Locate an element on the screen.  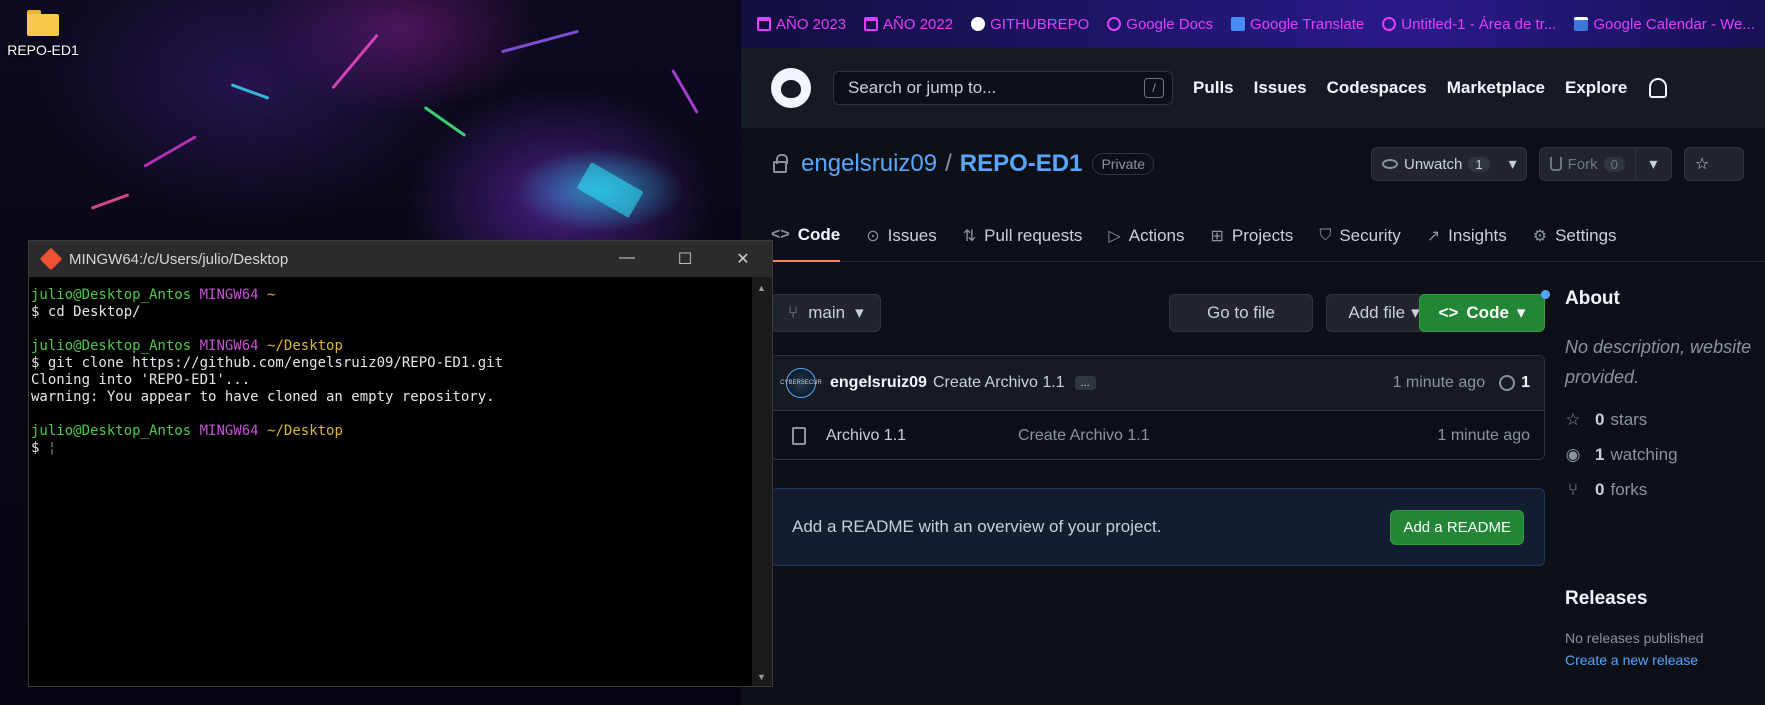
tab-security: ⛉ Security is located at coordinates (1359, 236).